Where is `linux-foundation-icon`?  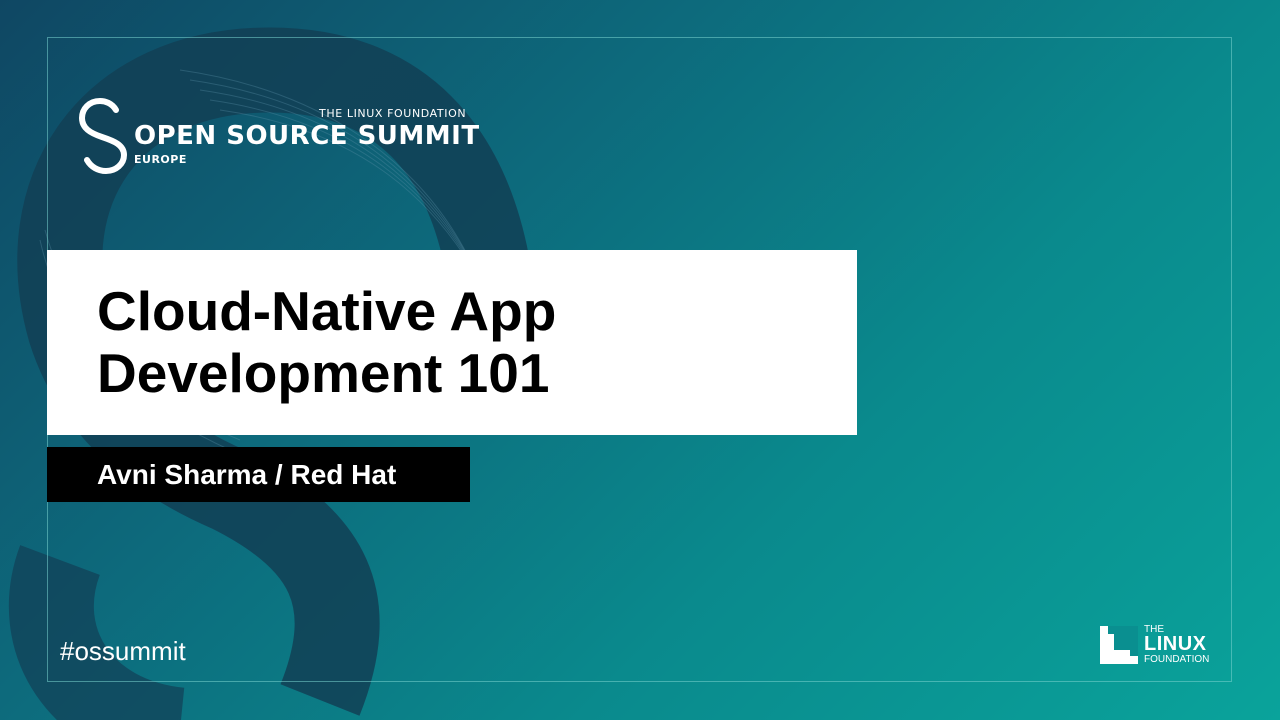
linux-foundation-icon is located at coordinates (1119, 645).